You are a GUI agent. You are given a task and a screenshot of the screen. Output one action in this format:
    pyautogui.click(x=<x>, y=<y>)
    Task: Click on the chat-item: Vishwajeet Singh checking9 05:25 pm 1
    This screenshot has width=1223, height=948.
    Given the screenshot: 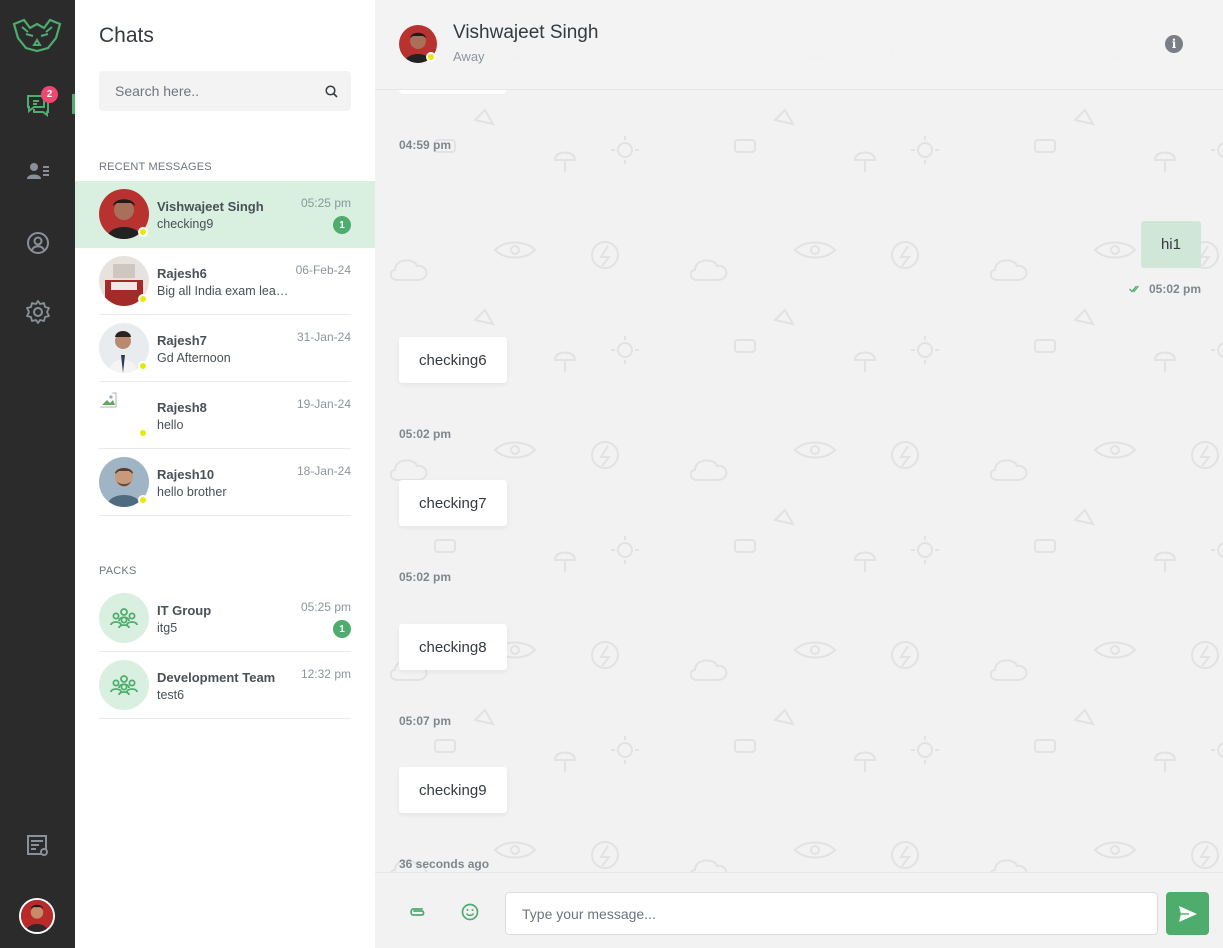 What is the action you would take?
    pyautogui.click(x=225, y=214)
    